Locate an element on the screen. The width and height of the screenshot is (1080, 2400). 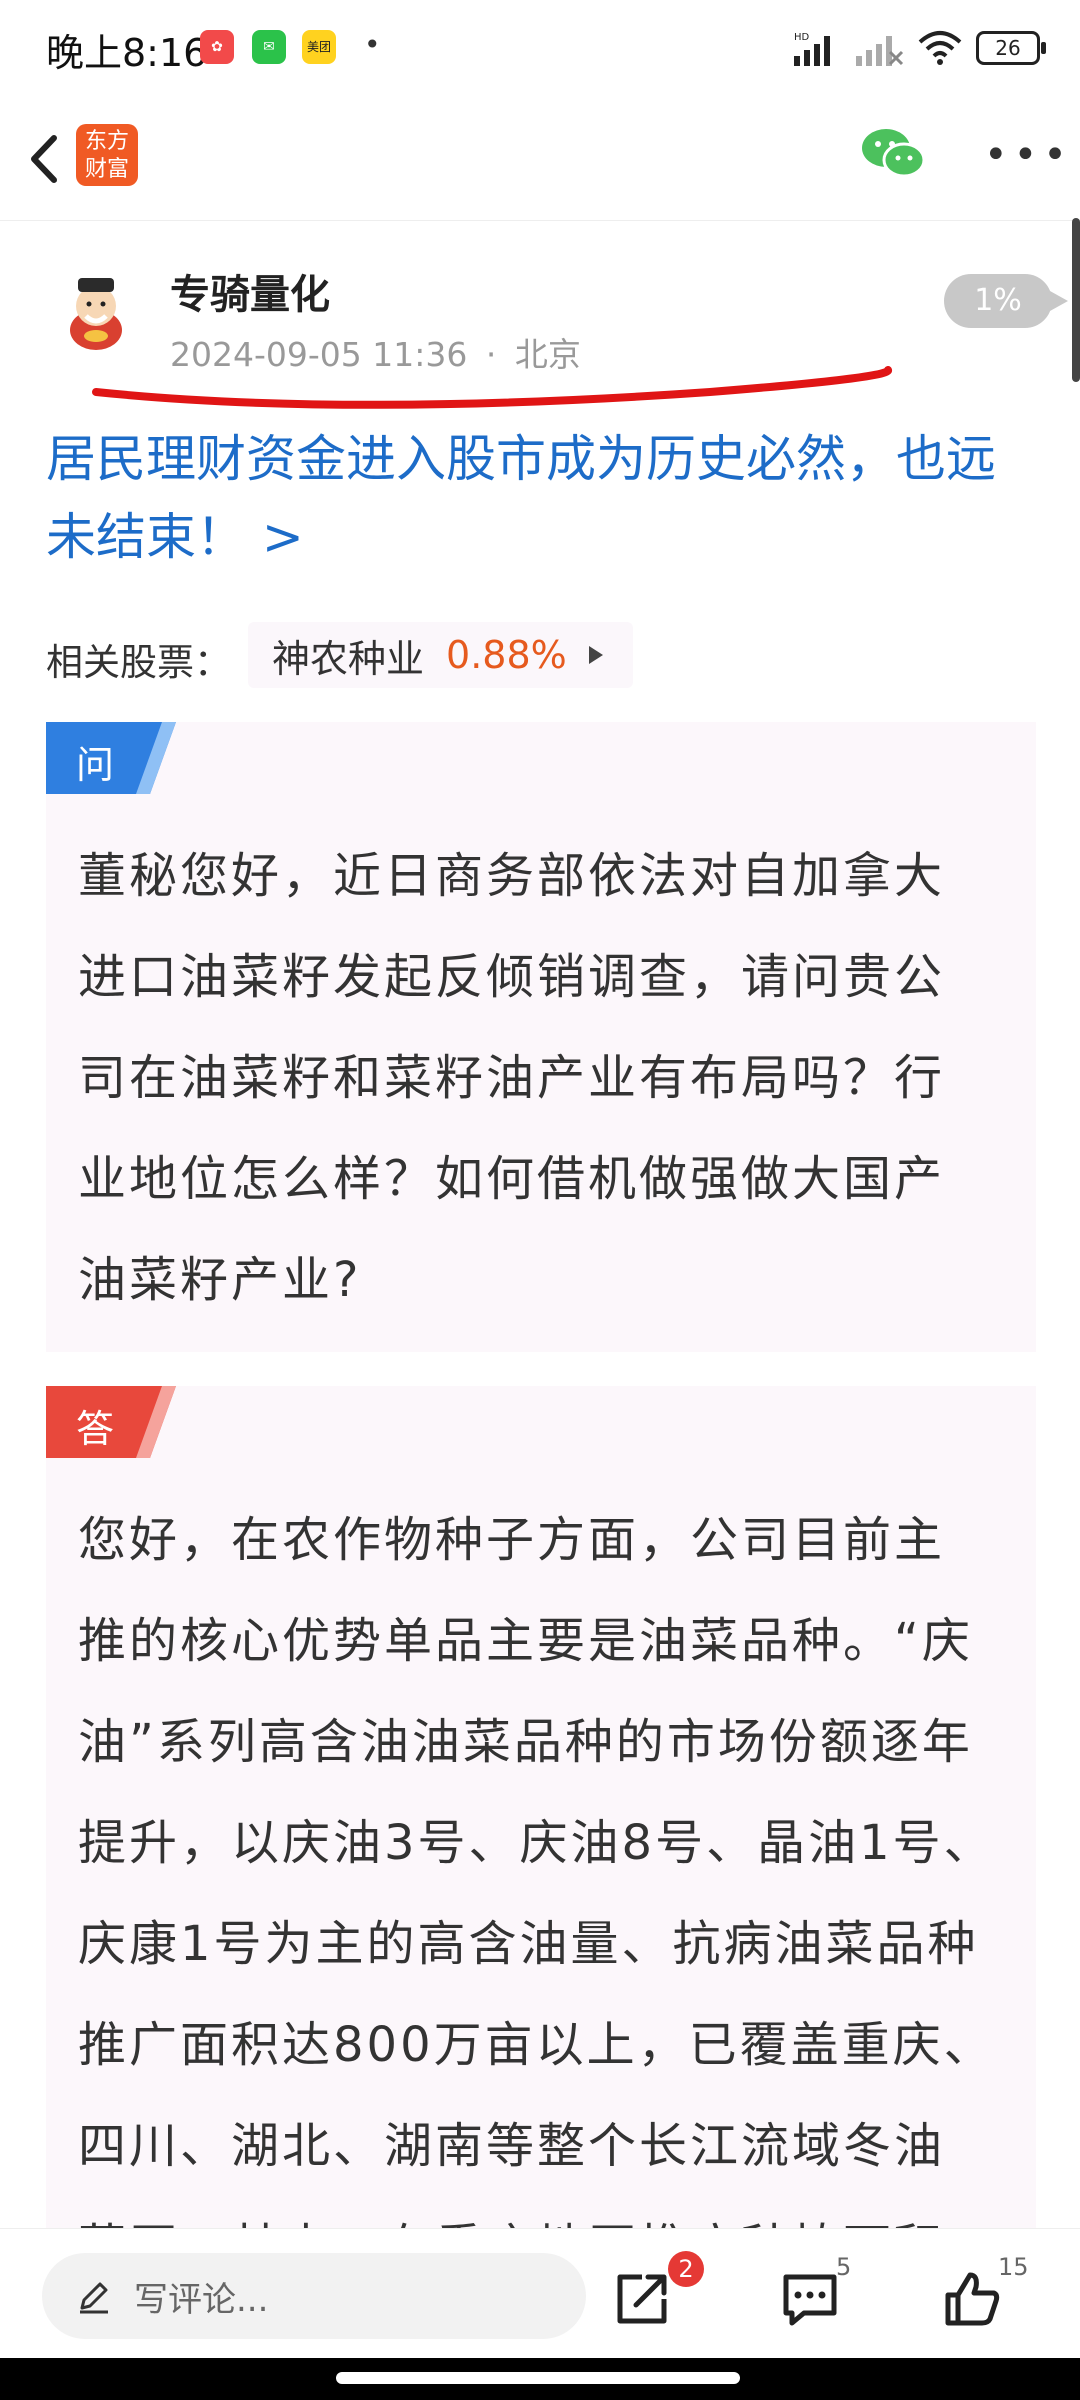
meituan-notification-icon: 美团 is located at coordinates (319, 47).